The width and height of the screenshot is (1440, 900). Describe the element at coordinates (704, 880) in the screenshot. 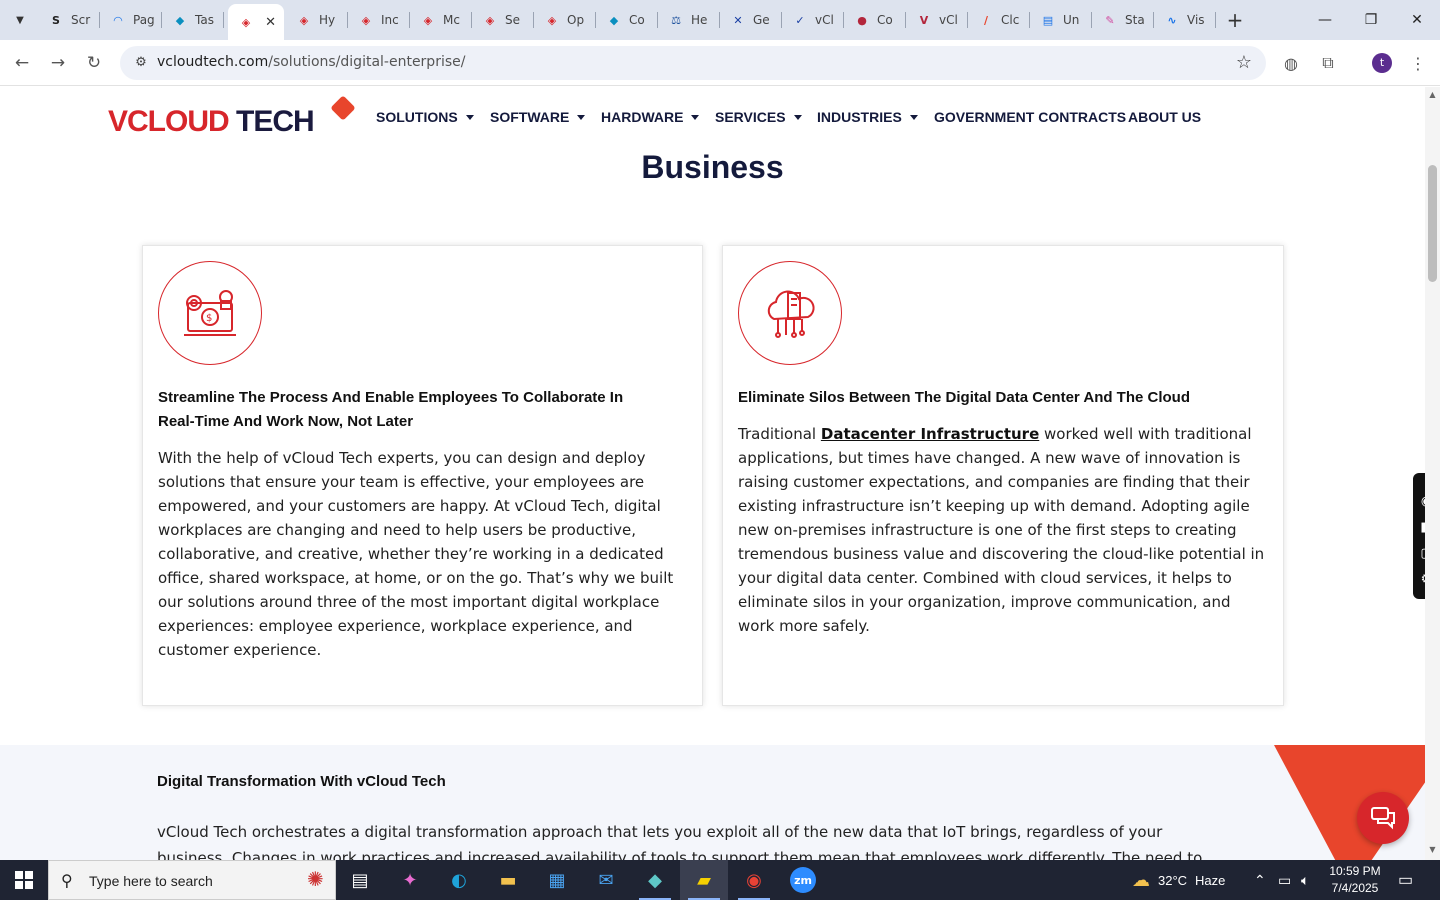

I see `sticky-notes-icon: ▰` at that location.